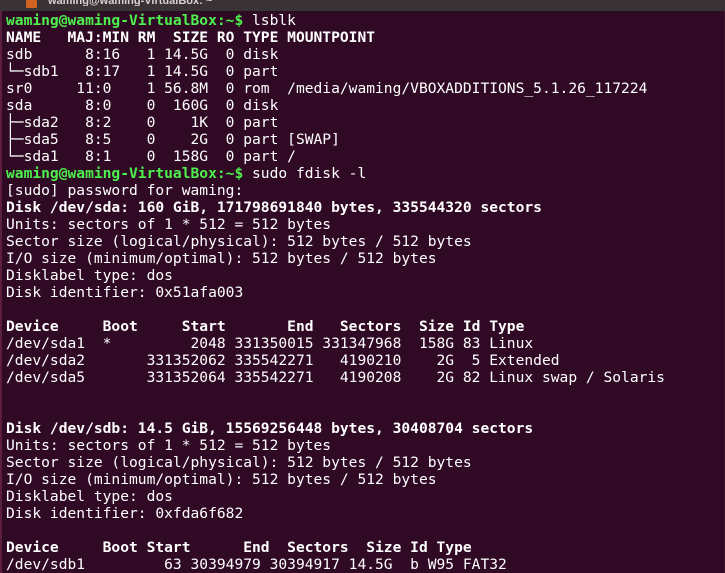 Image resolution: width=725 pixels, height=573 pixels. Describe the element at coordinates (151, 156) in the screenshot. I see `terminal-output-line: └─sda1 8:1 0 158G 0 part /` at that location.